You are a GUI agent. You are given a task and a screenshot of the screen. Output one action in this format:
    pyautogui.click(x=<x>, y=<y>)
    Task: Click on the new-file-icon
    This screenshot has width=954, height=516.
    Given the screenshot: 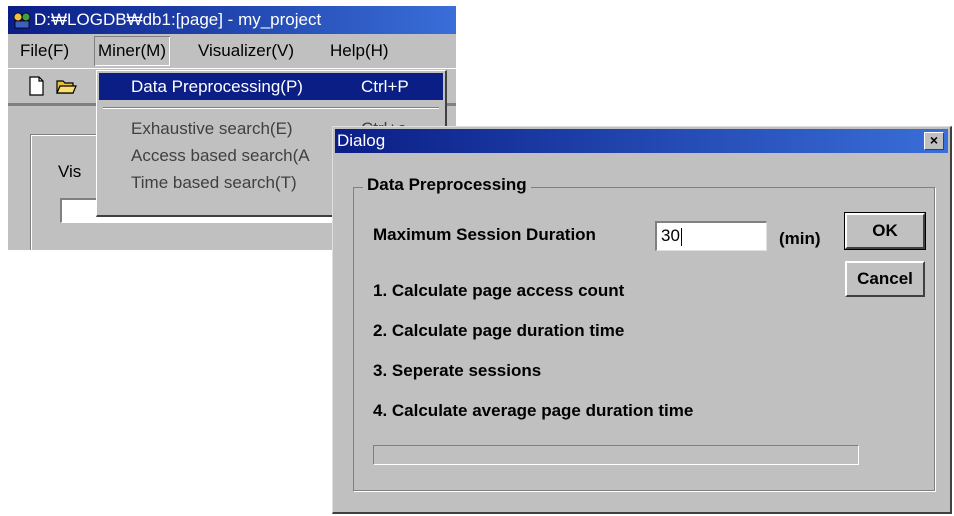 What is the action you would take?
    pyautogui.click(x=36, y=86)
    